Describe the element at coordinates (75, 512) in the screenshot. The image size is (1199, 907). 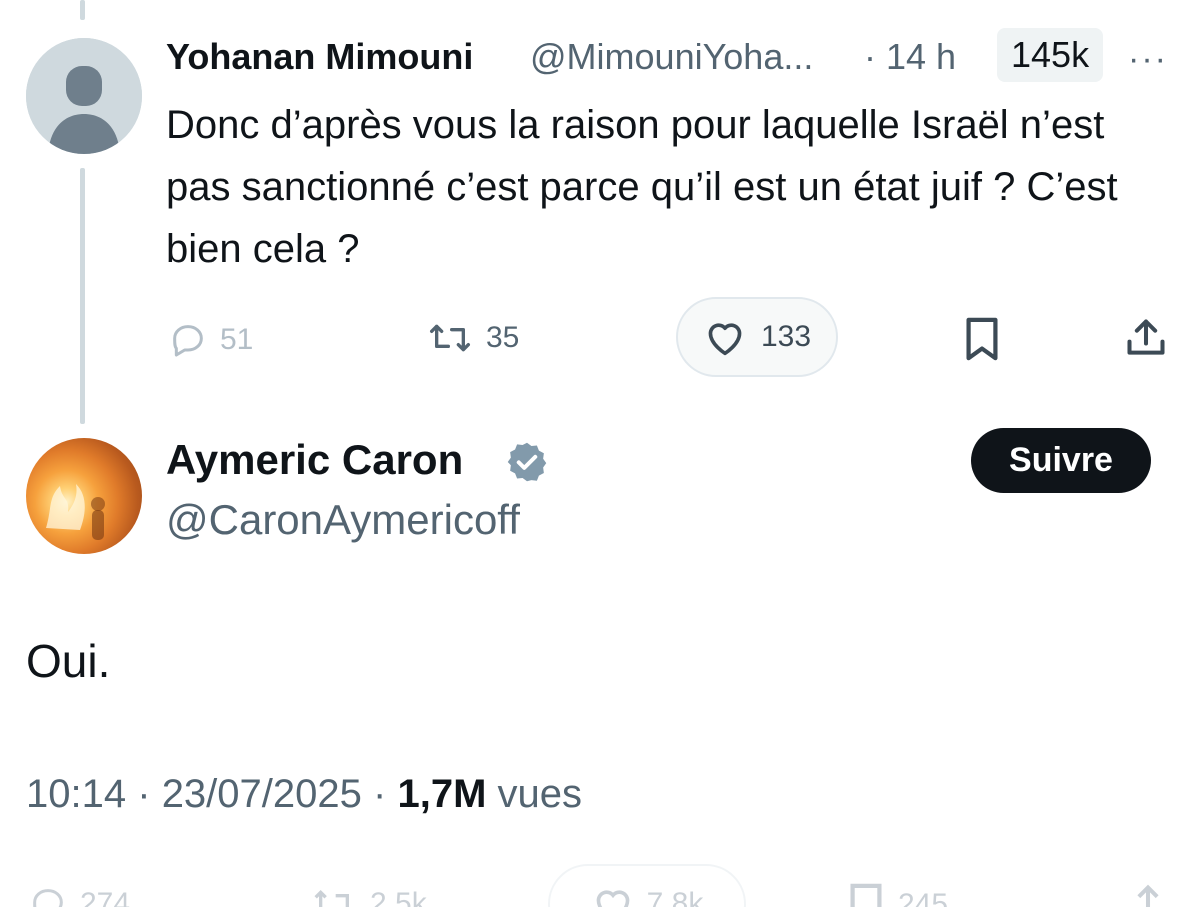
I see `fire-photo-avatar-icon` at that location.